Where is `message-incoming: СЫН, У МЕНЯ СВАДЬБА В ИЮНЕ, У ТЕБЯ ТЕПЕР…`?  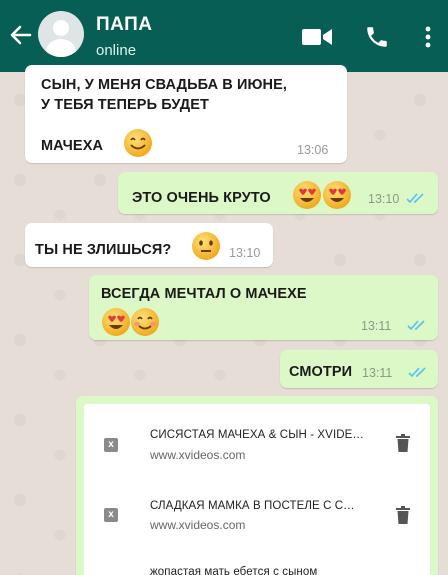 message-incoming: СЫН, У МЕНЯ СВАДЬБА В ИЮНЕ, У ТЕБЯ ТЕПЕР… is located at coordinates (186, 114).